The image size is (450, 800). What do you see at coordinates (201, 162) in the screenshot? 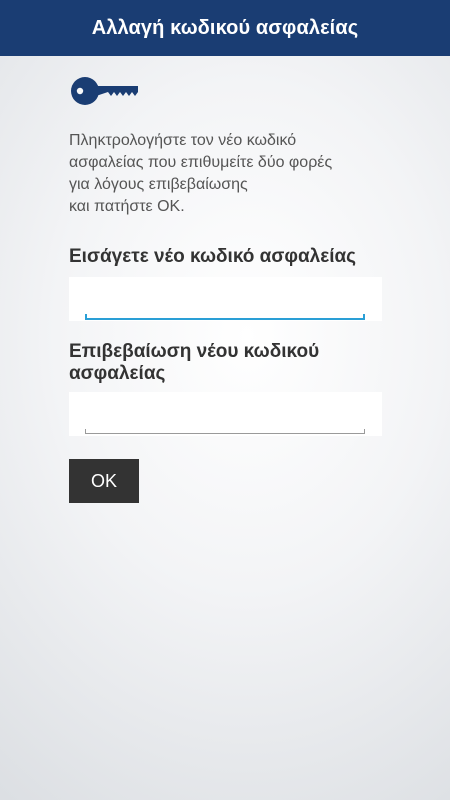
I see `instructions-line: ασφαλείας που επιθυμείτε δύο φορές` at bounding box center [201, 162].